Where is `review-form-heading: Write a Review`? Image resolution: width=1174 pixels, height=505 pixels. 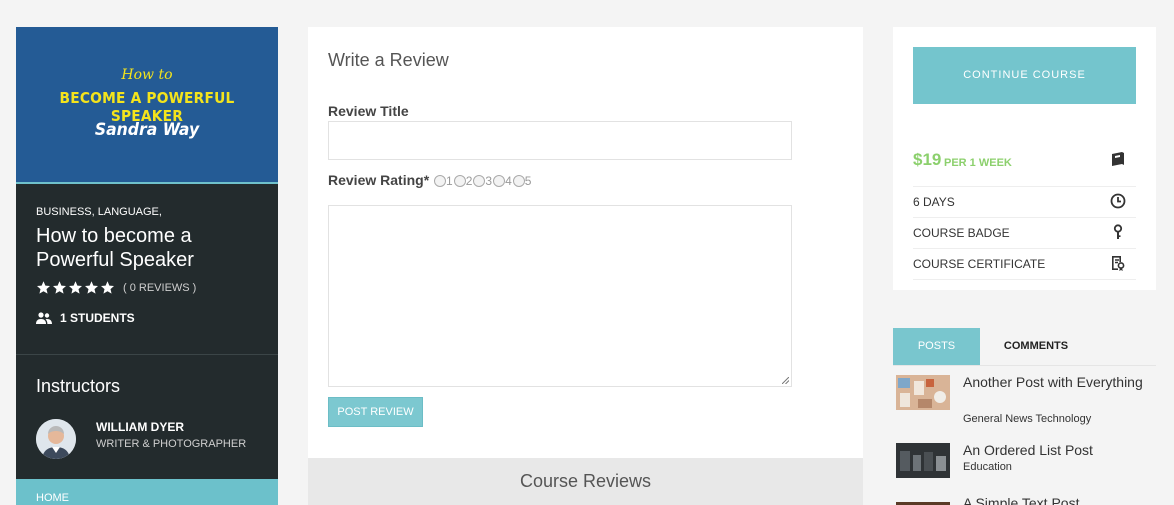
review-form-heading: Write a Review is located at coordinates (388, 60).